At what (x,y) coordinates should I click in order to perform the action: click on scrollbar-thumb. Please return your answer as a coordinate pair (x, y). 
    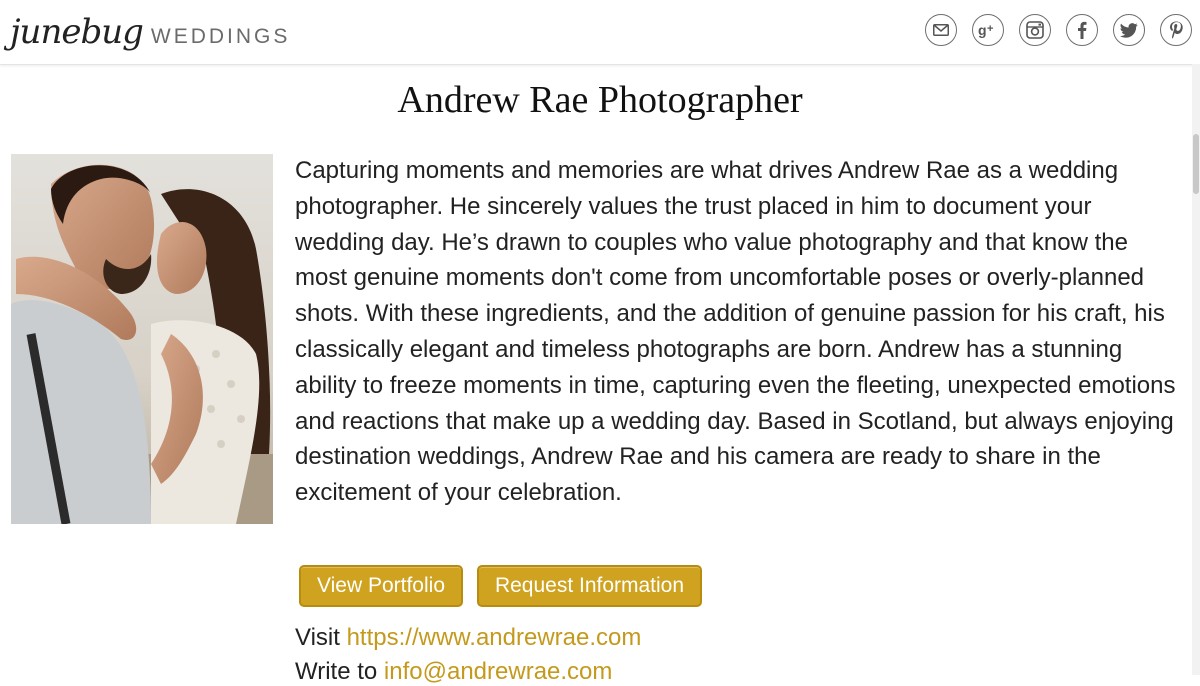
    Looking at the image, I should click on (1196, 164).